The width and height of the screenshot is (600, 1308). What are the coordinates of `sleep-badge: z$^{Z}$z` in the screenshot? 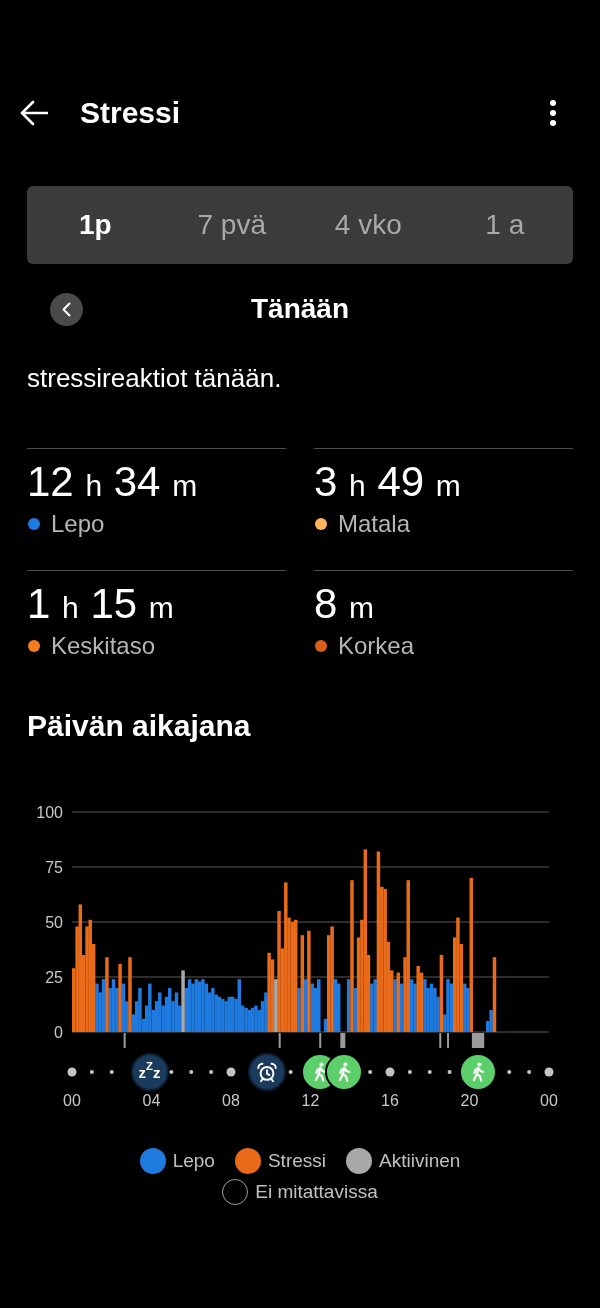 It's located at (149, 1072).